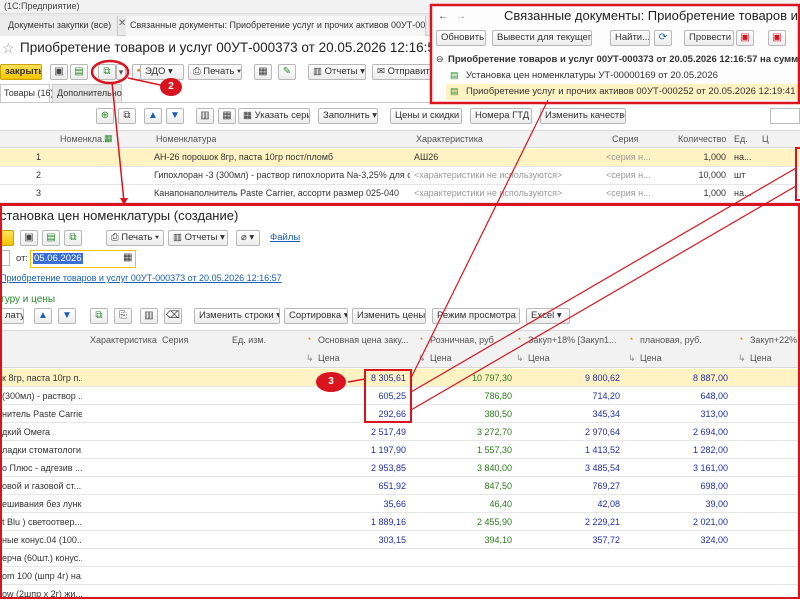  What do you see at coordinates (105, 116) in the screenshot?
I see `add-row-icon: ⊕` at bounding box center [105, 116].